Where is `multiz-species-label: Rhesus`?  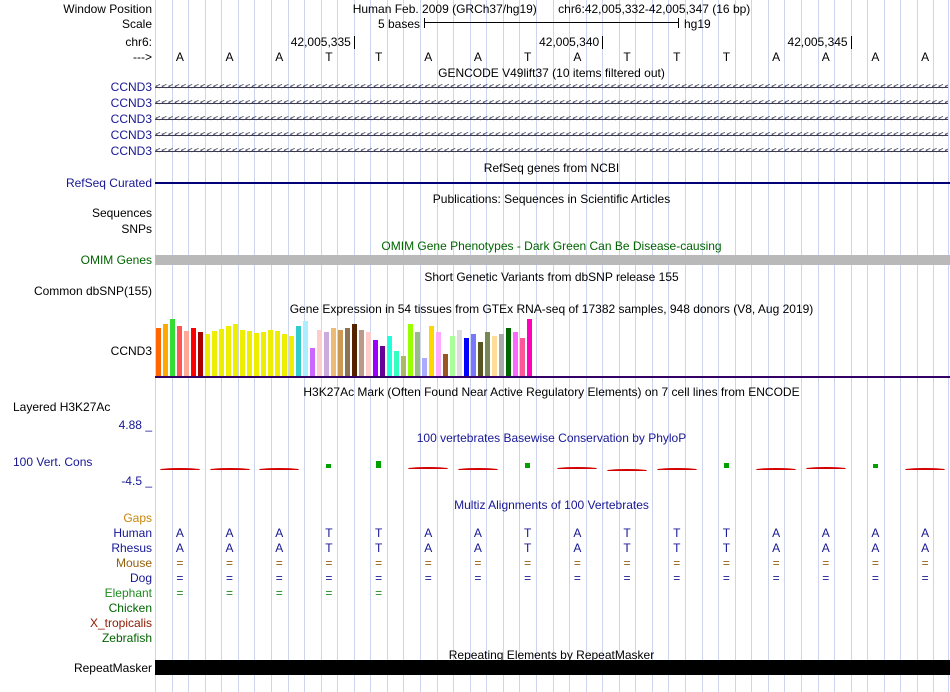
multiz-species-label: Rhesus is located at coordinates (76, 548).